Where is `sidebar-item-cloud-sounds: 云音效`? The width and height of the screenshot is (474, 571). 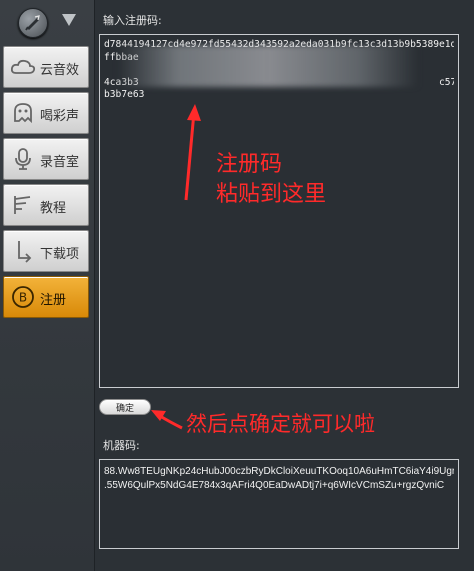
sidebar-item-cloud-sounds: 云音效 is located at coordinates (46, 67).